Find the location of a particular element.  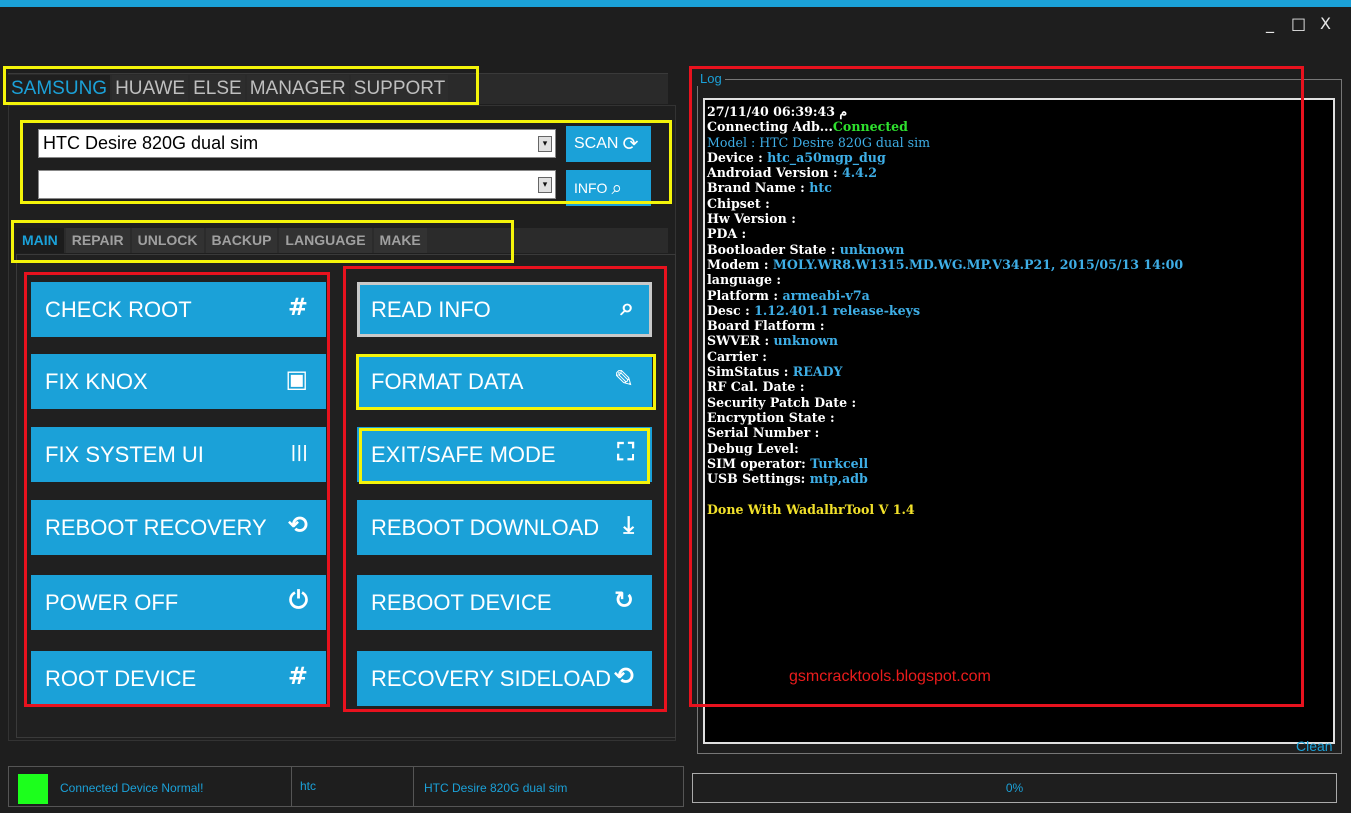

log-timestamp: 27/11/40 06:39:43 م is located at coordinates (777, 111).